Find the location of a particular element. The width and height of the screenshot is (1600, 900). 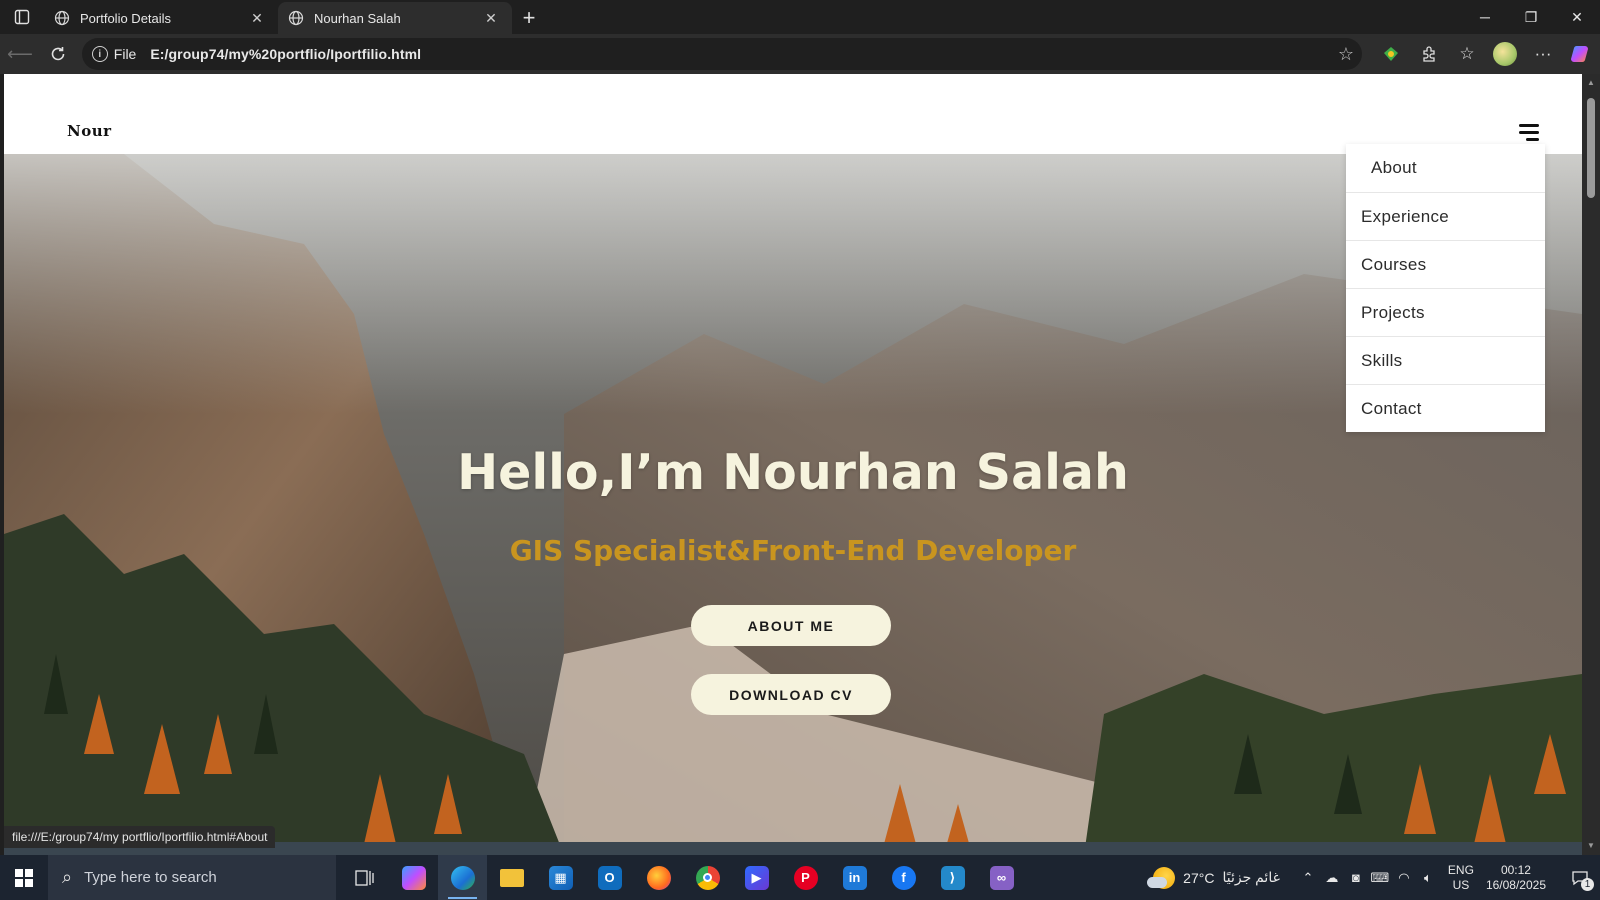

favorite-star-icon: ☆ is located at coordinates (1346, 54).